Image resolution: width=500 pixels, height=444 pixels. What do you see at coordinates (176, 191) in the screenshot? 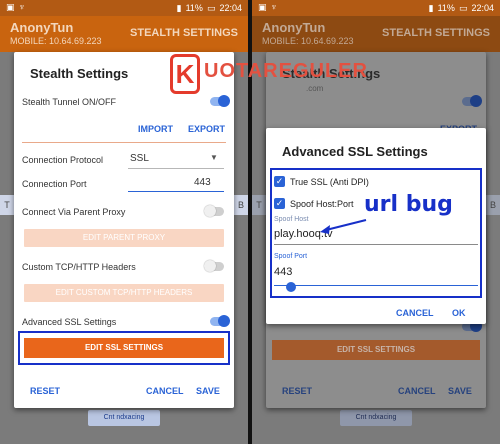
I see `port-underline` at bounding box center [176, 191].